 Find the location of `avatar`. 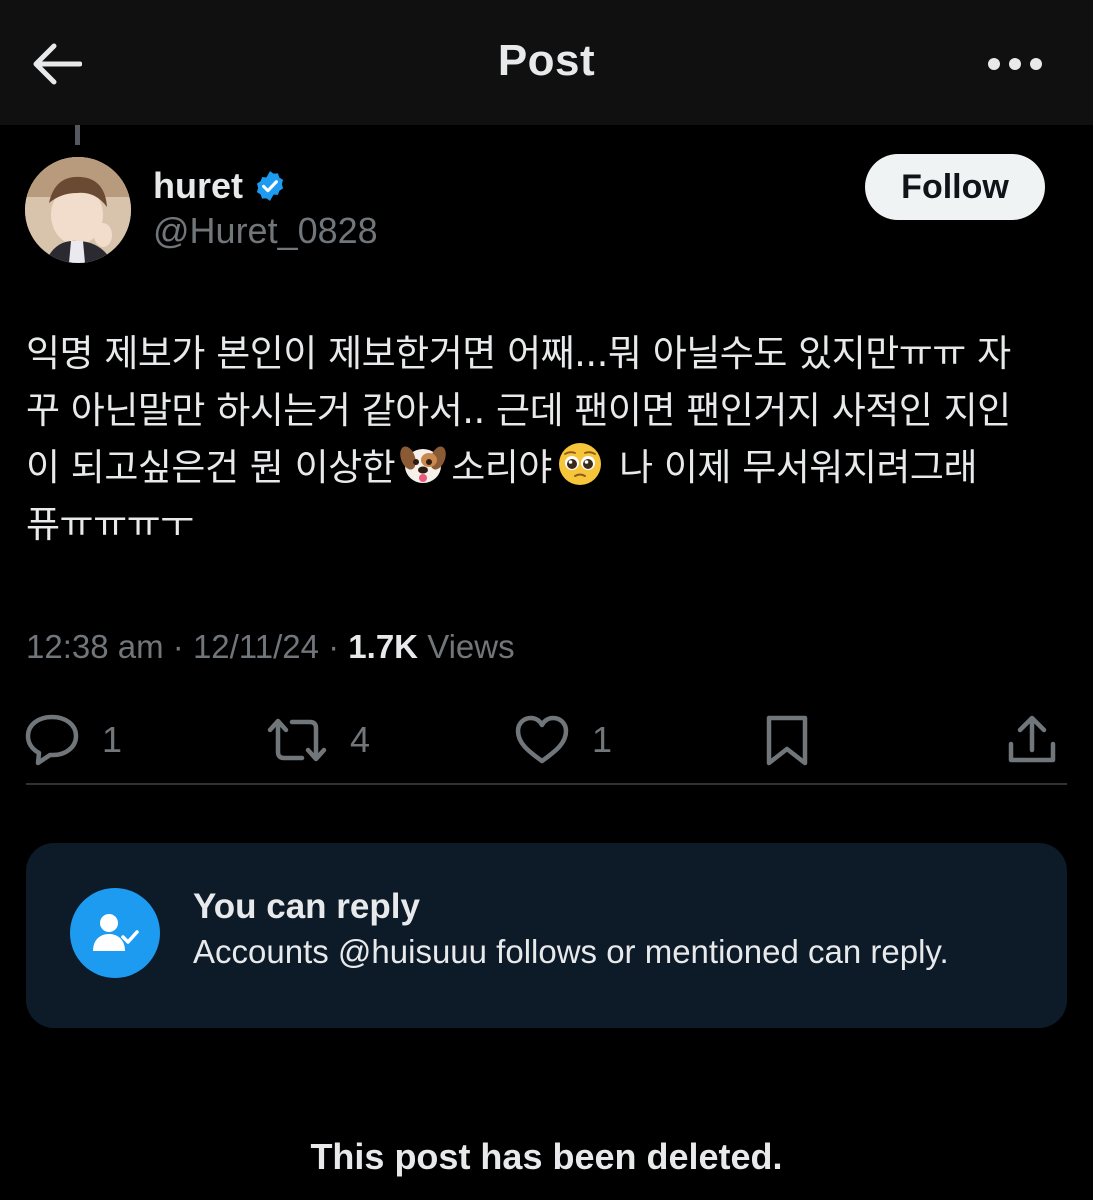

avatar is located at coordinates (78, 210).